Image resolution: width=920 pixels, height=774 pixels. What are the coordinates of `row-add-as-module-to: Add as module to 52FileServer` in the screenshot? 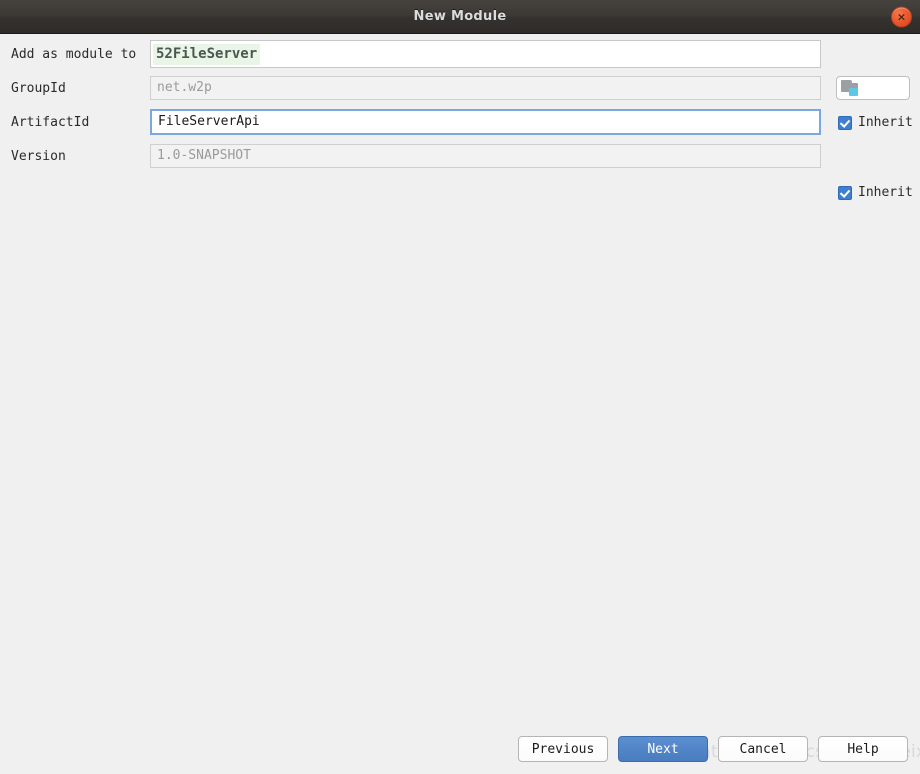 It's located at (460, 54).